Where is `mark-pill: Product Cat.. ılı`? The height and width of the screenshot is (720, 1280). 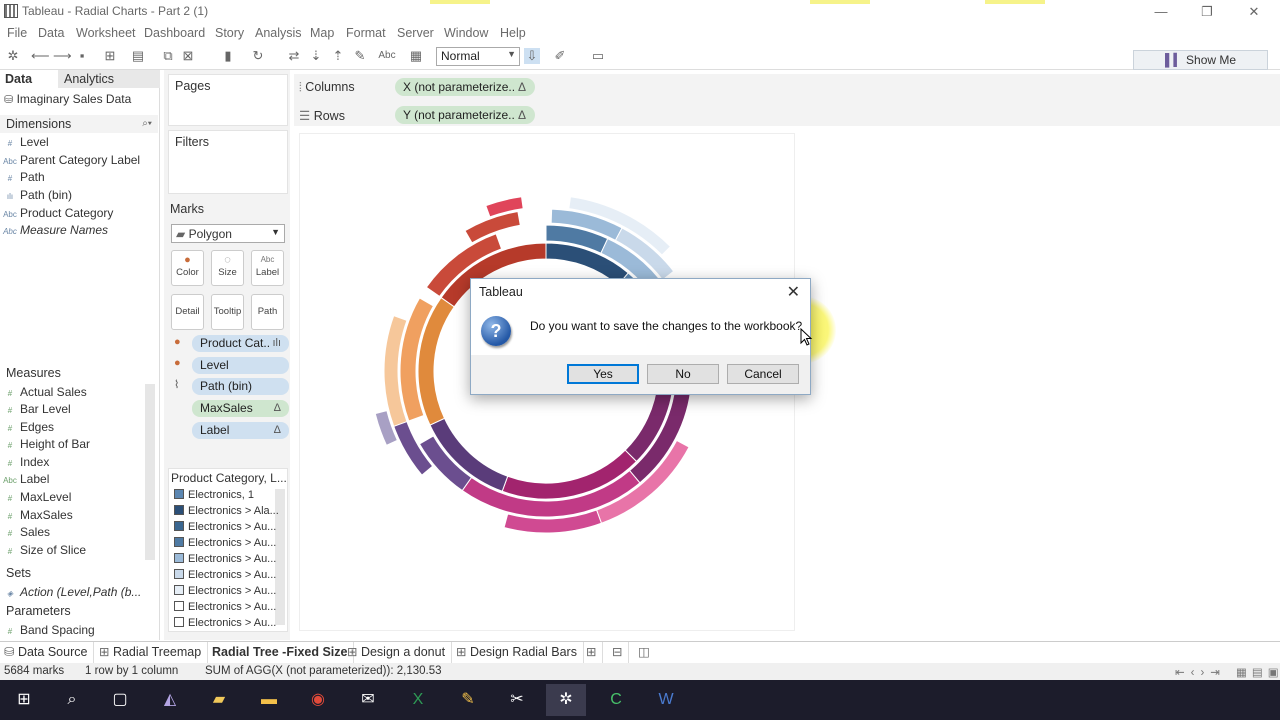
mark-pill: Product Cat.. ılı is located at coordinates (240, 343).